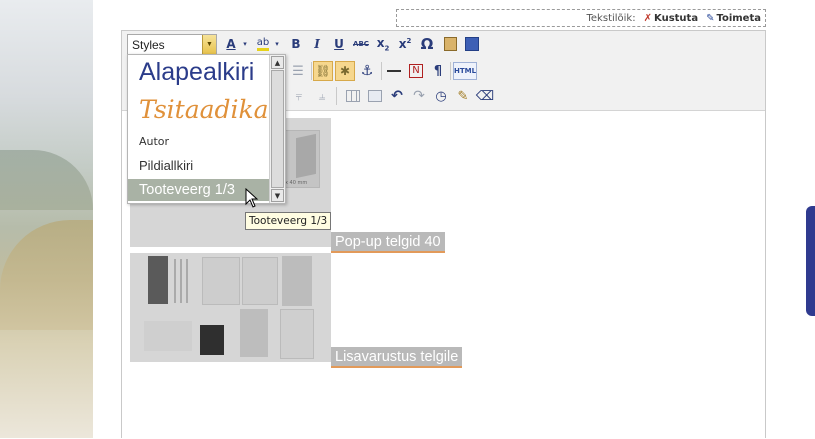 The height and width of the screenshot is (439, 815). I want to click on superscript-icon: x2, so click(405, 44).